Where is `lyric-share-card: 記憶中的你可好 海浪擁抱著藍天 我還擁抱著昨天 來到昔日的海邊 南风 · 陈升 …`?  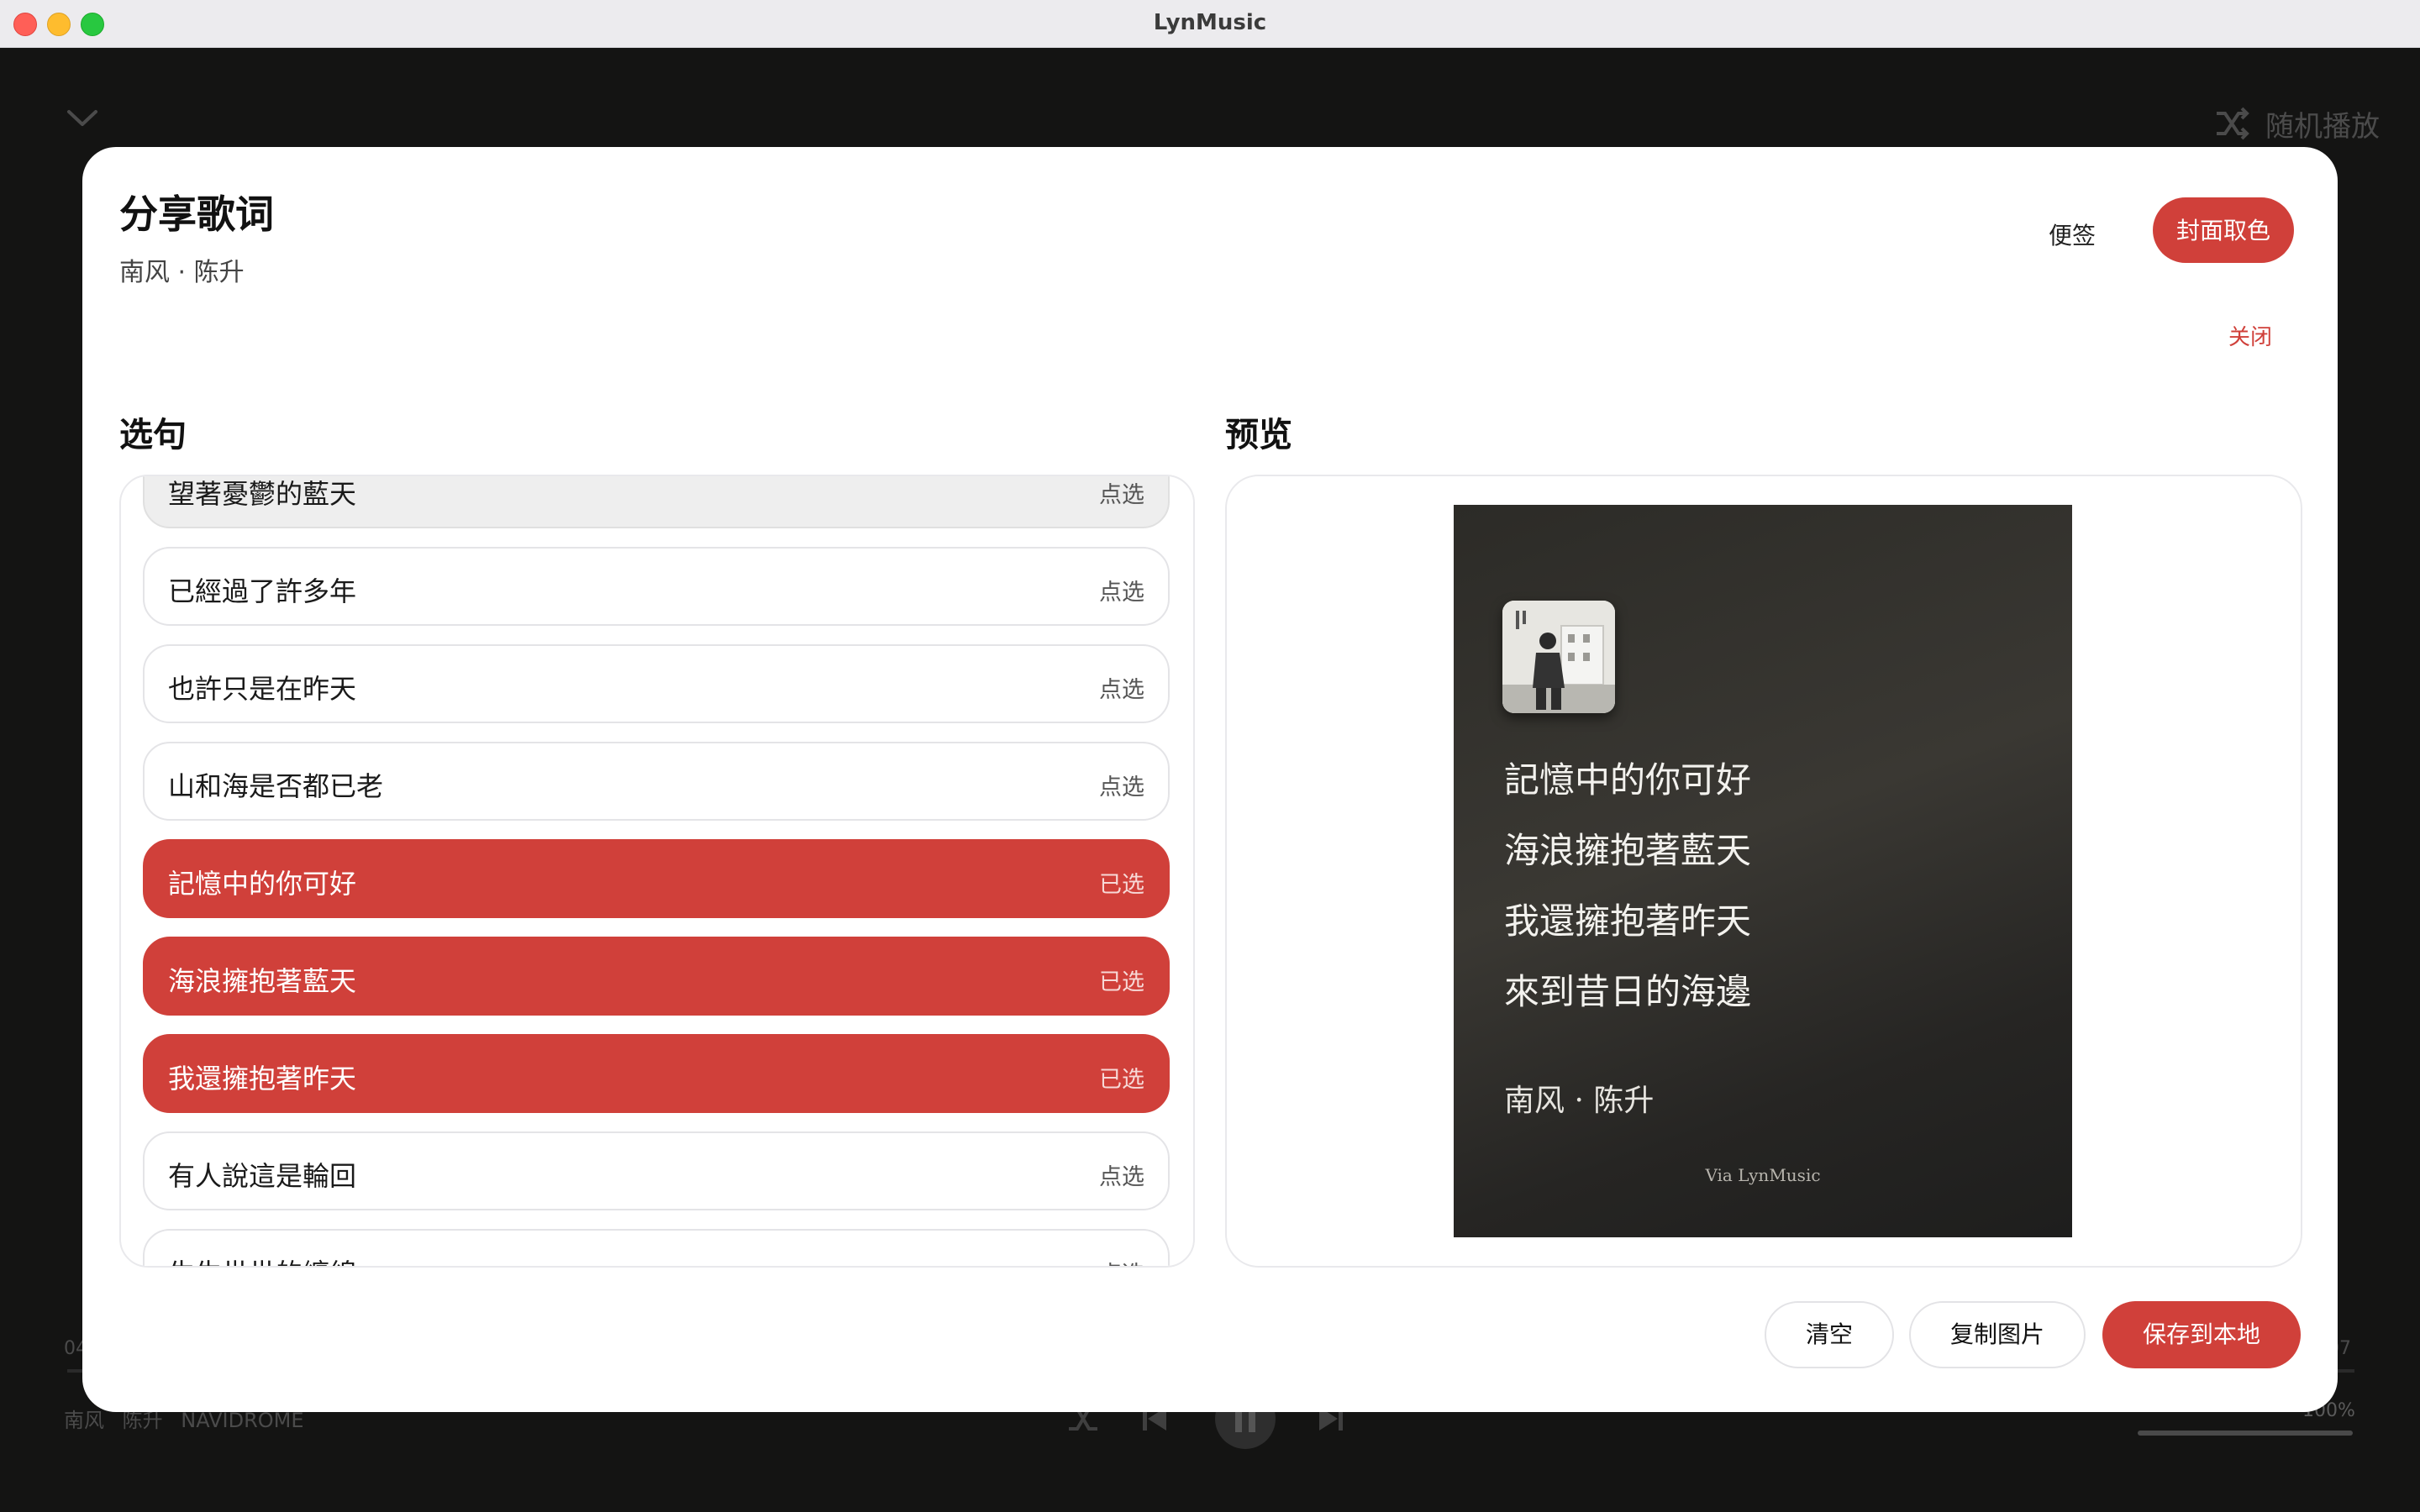
lyric-share-card: 記憶中的你可好 海浪擁抱著藍天 我還擁抱著昨天 來到昔日的海邊 南风 · 陈升 … is located at coordinates (1763, 871).